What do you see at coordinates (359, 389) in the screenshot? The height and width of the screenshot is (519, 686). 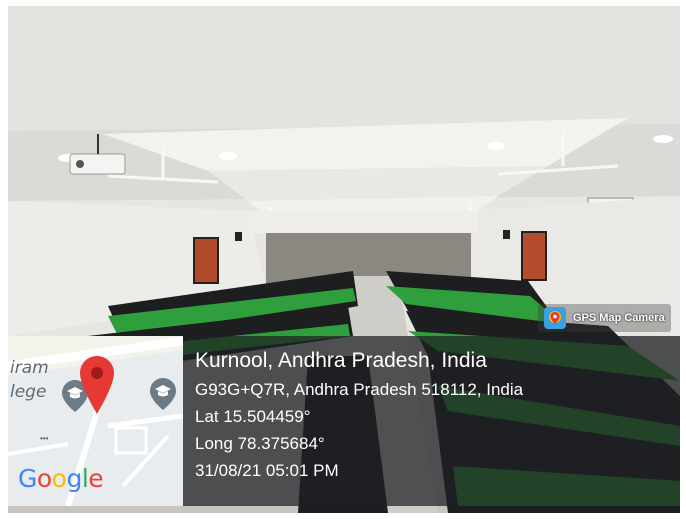 I see `location-address: G93G+Q7R, Andhra Pradesh 518112, India` at bounding box center [359, 389].